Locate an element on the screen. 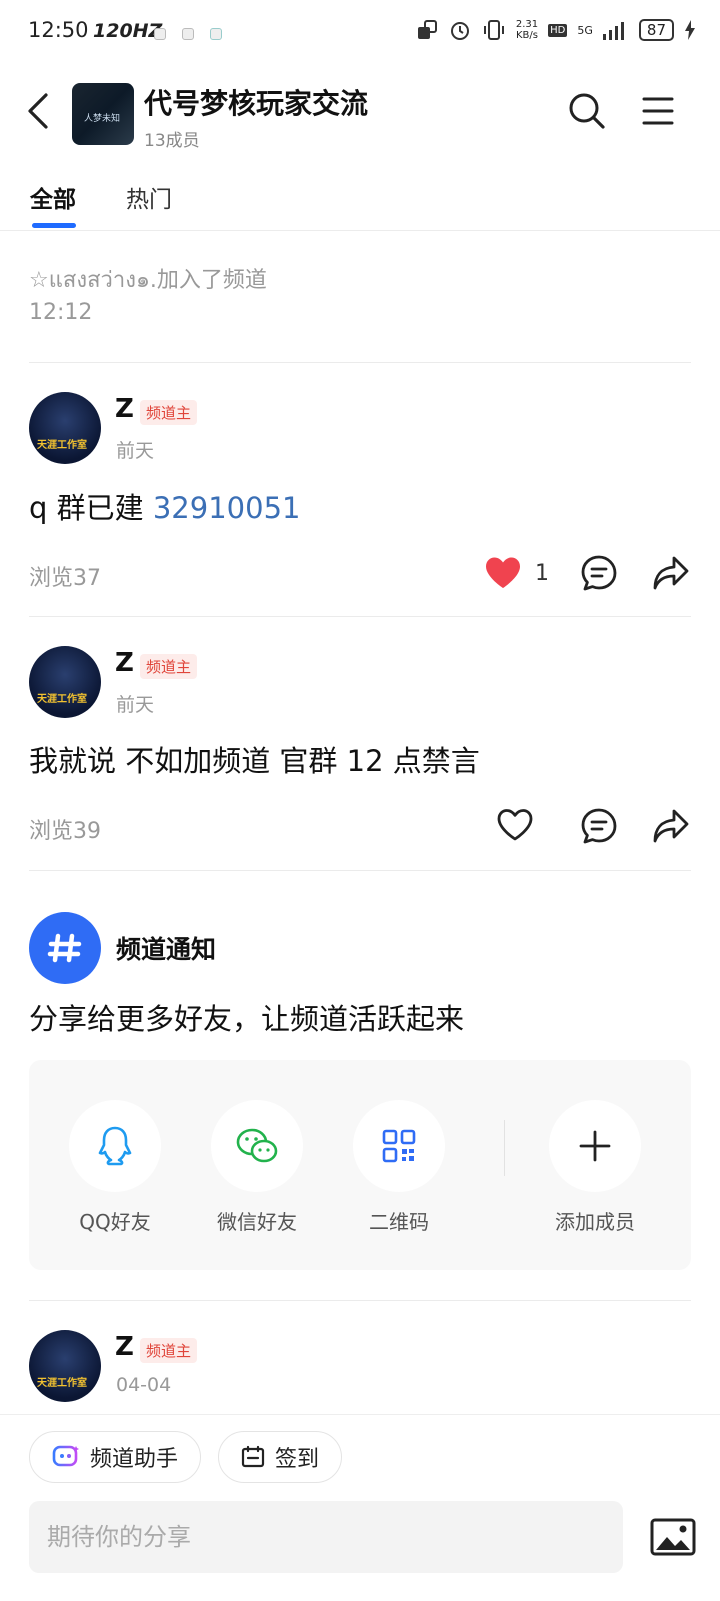 Image resolution: width=720 pixels, height=1601 pixels. network-speed: 2.31 KB/s is located at coordinates (527, 30).